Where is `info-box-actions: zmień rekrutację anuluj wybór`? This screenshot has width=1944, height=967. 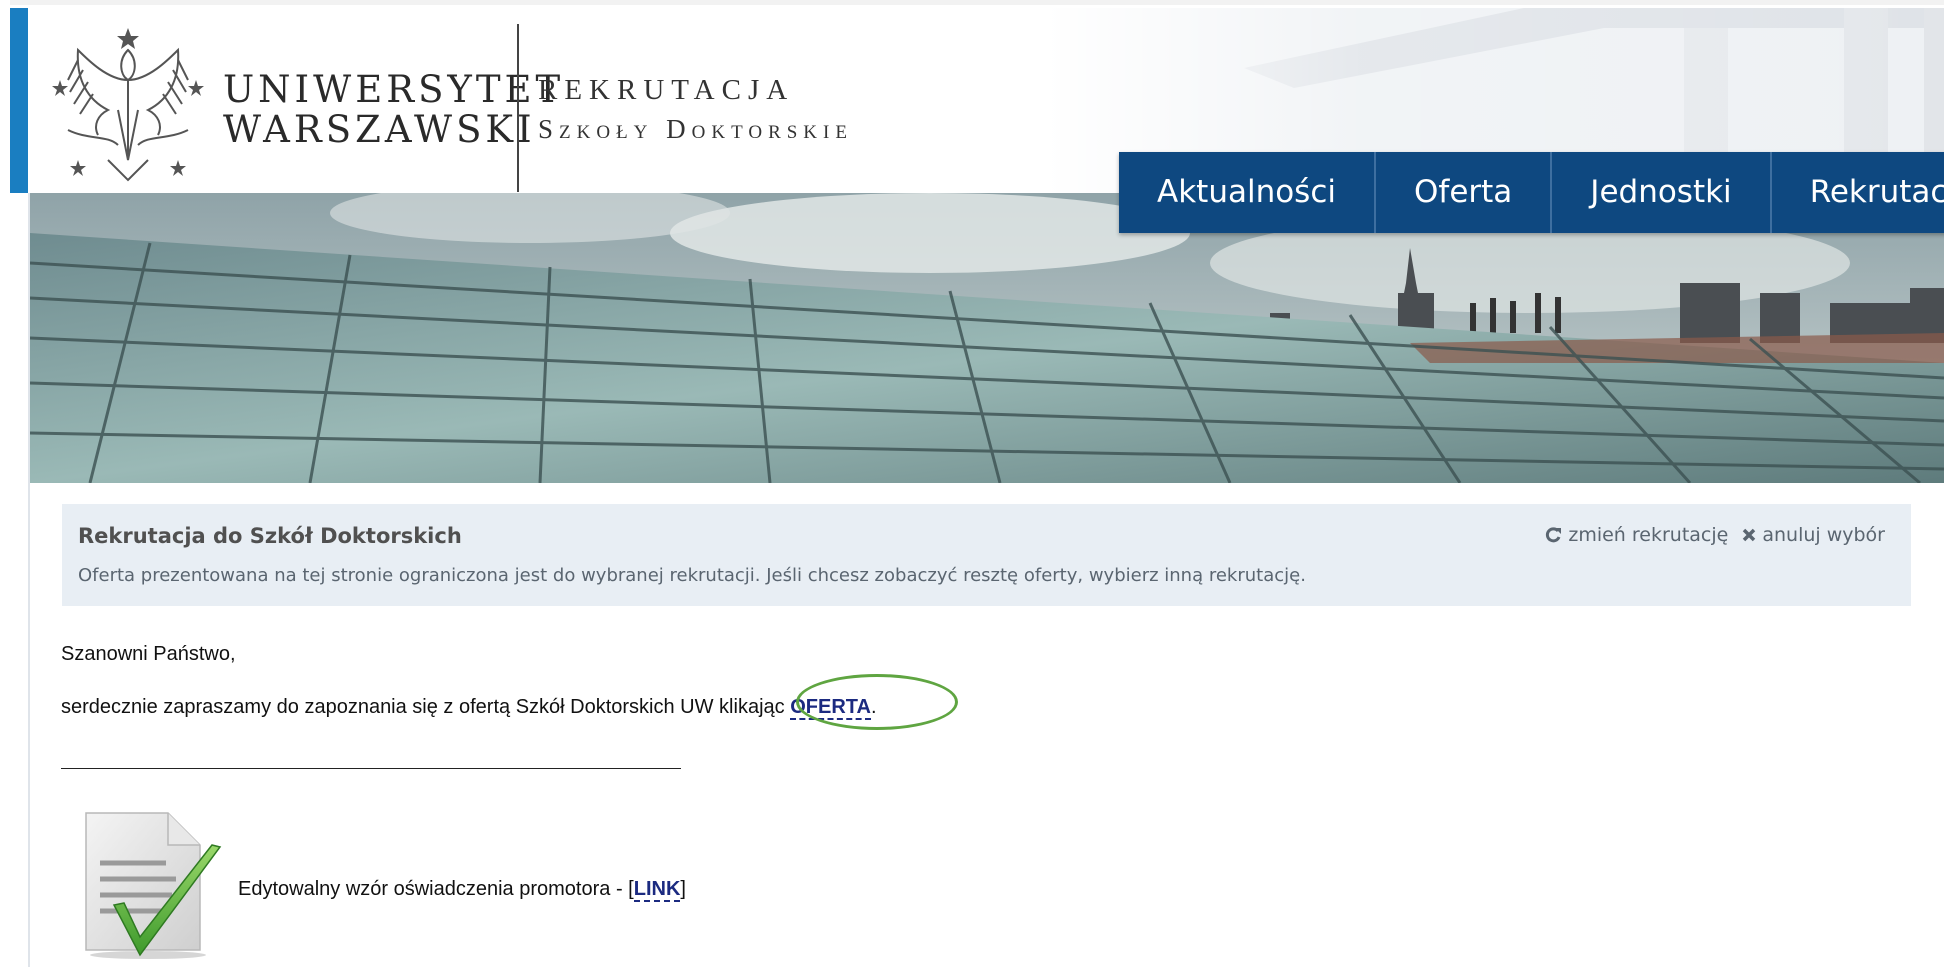
info-box-actions: zmień rekrutację anuluj wybór is located at coordinates (1714, 535).